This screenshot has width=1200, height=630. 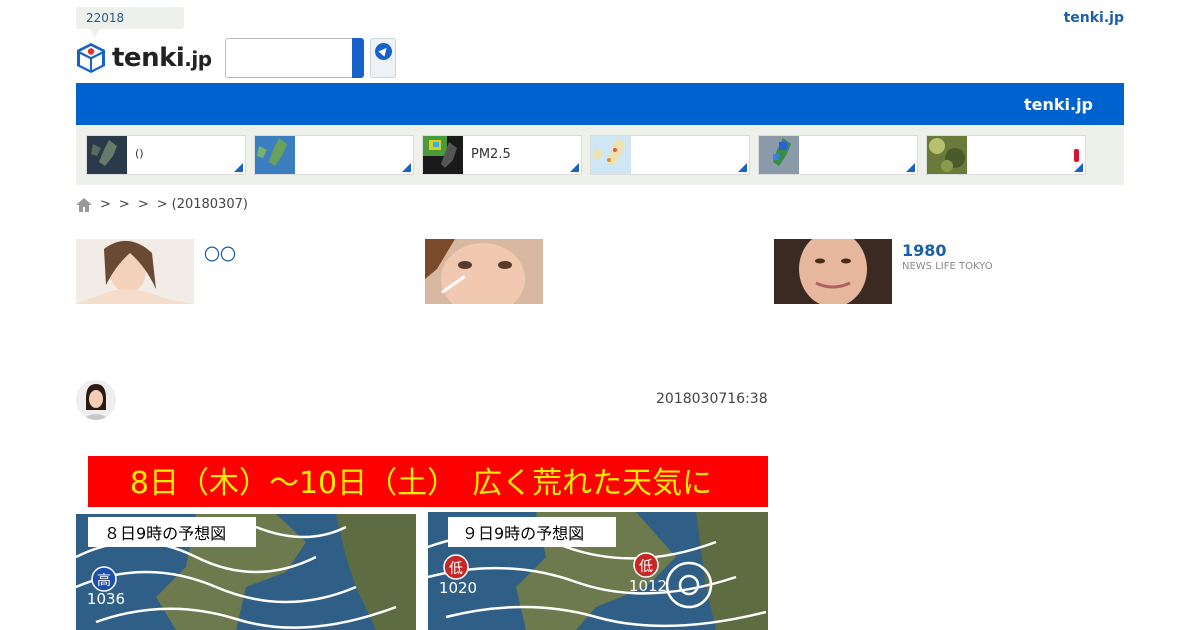 What do you see at coordinates (670, 155) in the screenshot?
I see `shortcut-card-forecast` at bounding box center [670, 155].